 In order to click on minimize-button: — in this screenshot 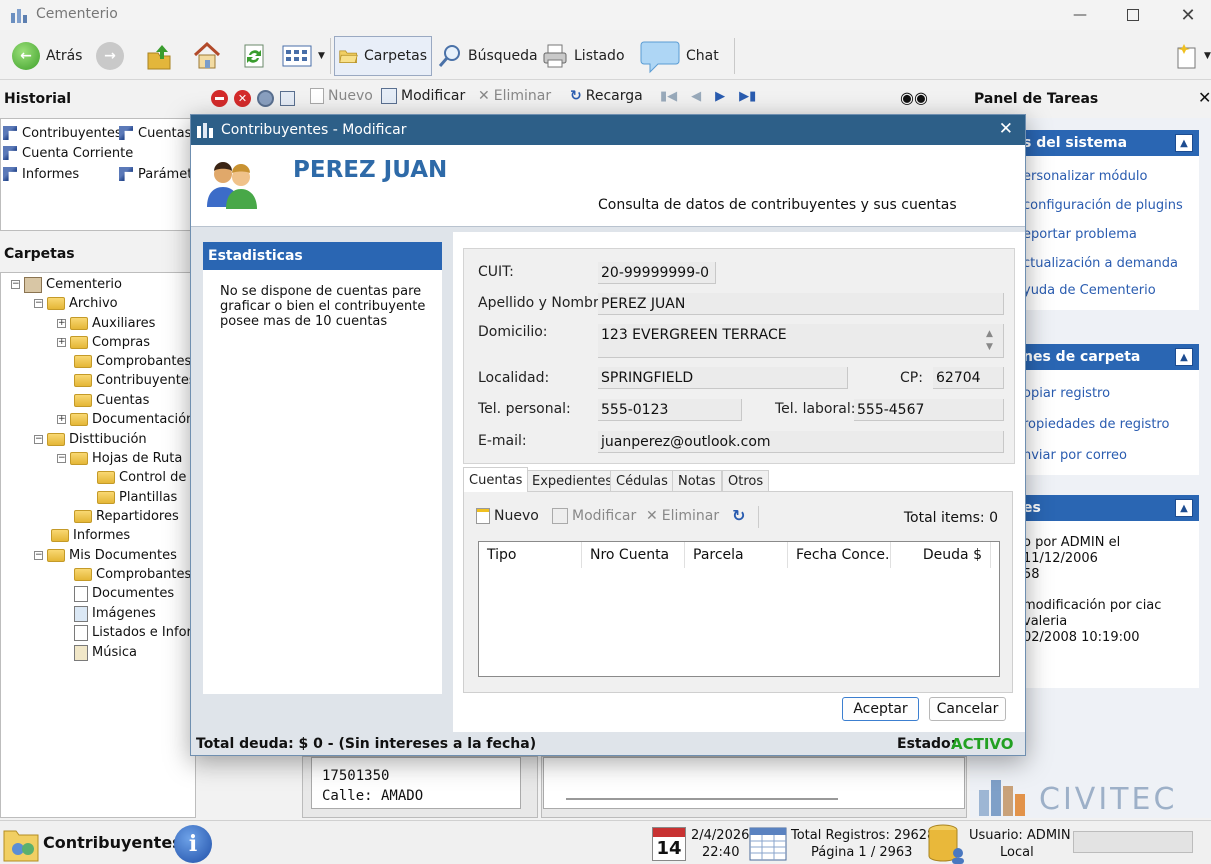, I will do `click(1080, 15)`.